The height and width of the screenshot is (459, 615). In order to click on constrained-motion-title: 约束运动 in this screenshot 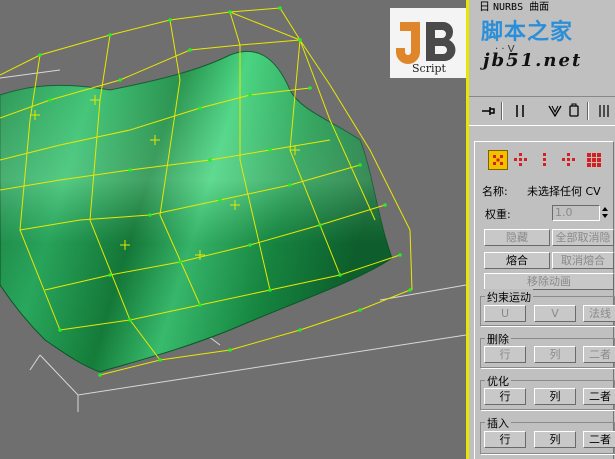, I will do `click(509, 297)`.